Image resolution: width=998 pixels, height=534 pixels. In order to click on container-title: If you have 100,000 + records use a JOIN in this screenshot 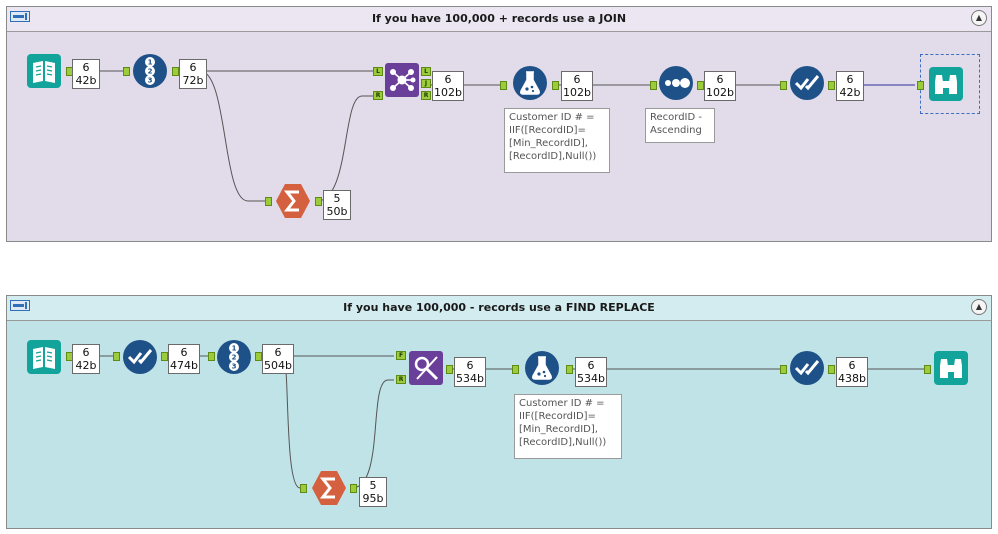, I will do `click(499, 18)`.